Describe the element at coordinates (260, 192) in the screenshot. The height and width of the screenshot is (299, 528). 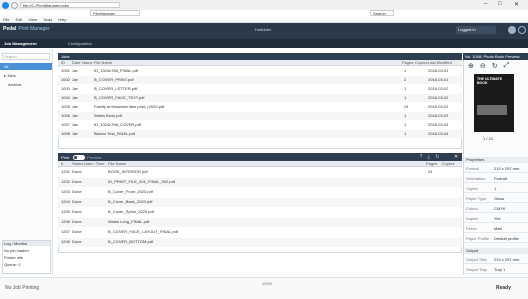
I see `table-row: 1203 Done B_Cover_Front_2020.pdf` at that location.